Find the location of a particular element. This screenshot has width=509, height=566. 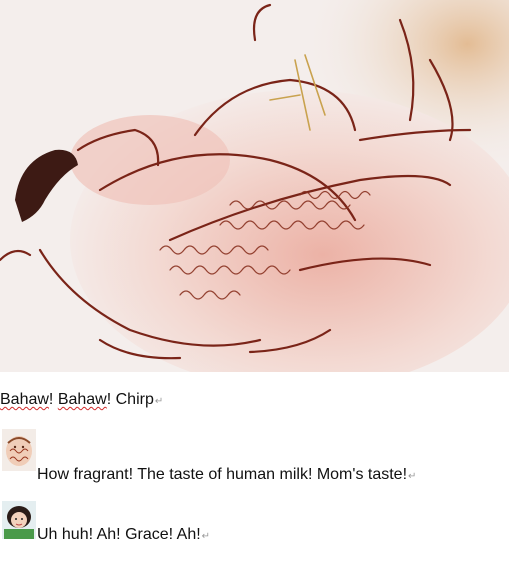

baby-sketch-avatar-icon is located at coordinates (19, 450).